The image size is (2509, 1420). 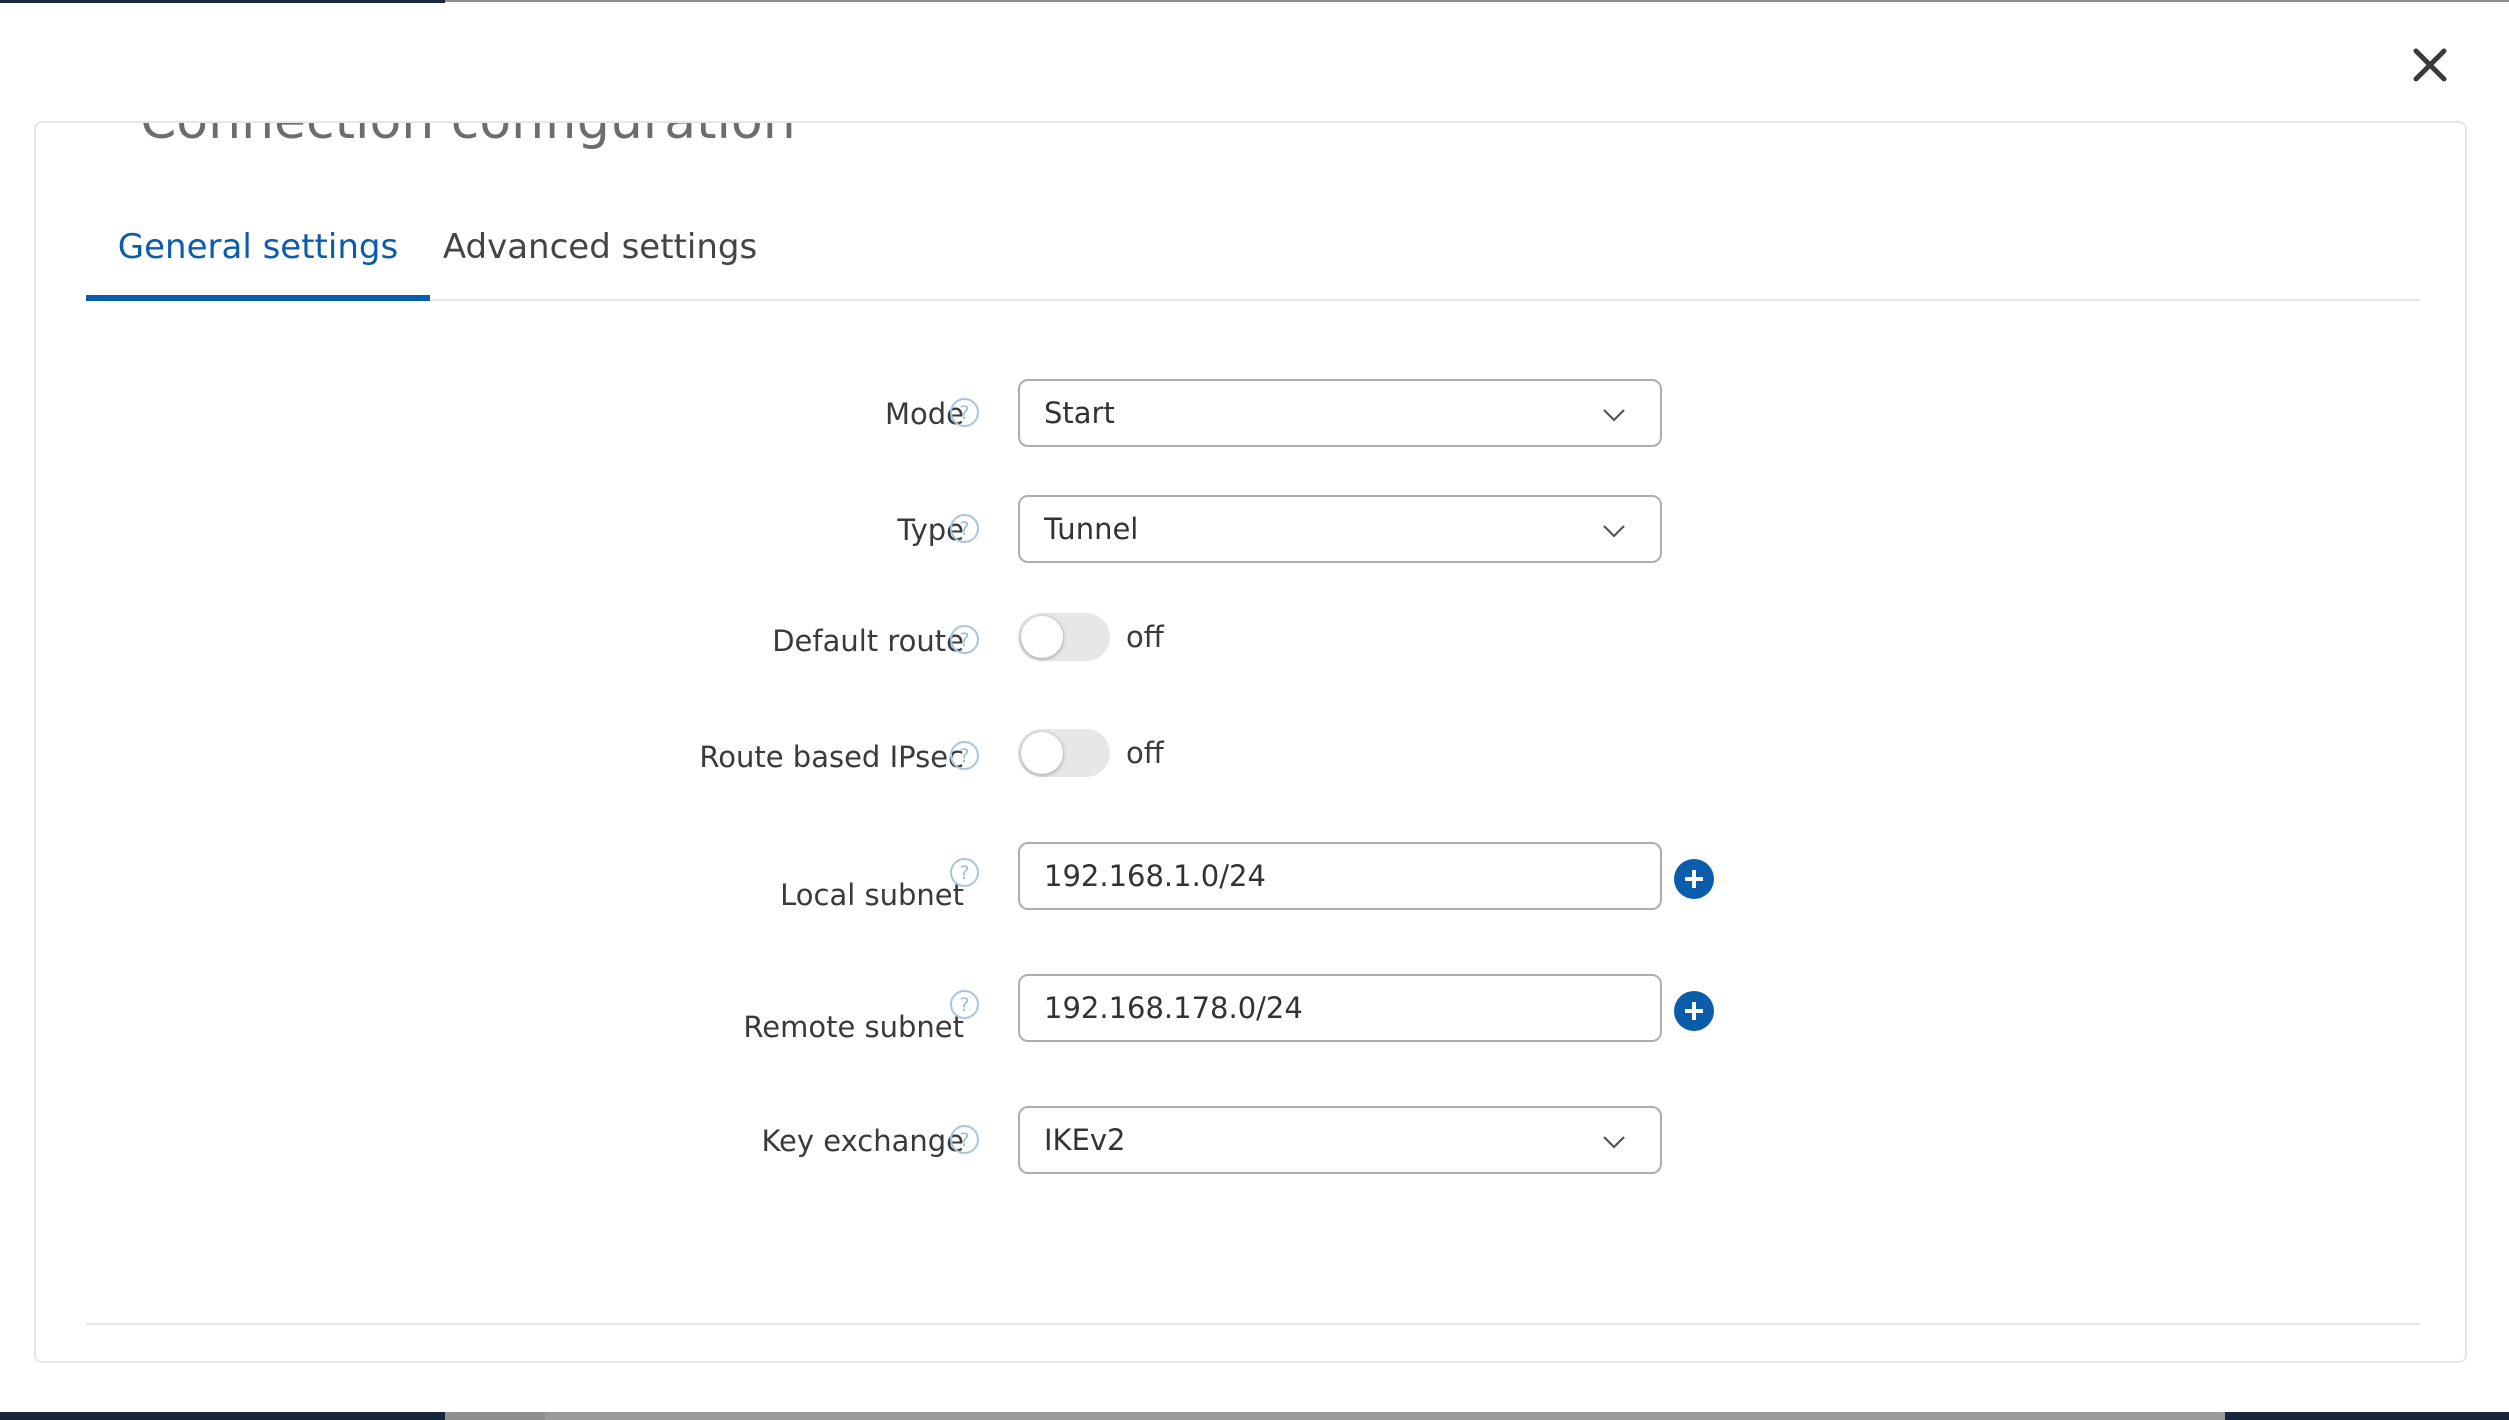 I want to click on top-border-light, so click(x=1477, y=1).